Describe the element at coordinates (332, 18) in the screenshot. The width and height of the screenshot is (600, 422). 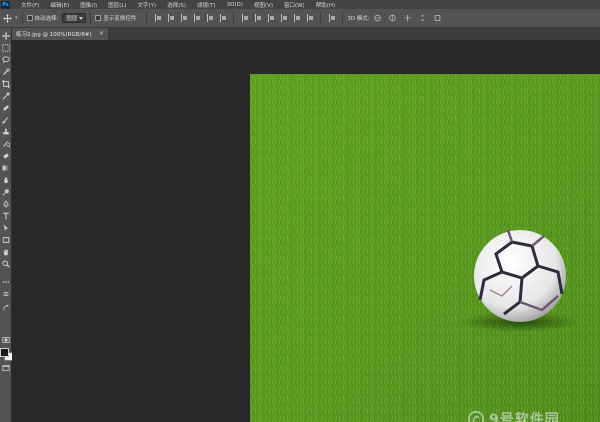
I see `auto-align-icon` at that location.